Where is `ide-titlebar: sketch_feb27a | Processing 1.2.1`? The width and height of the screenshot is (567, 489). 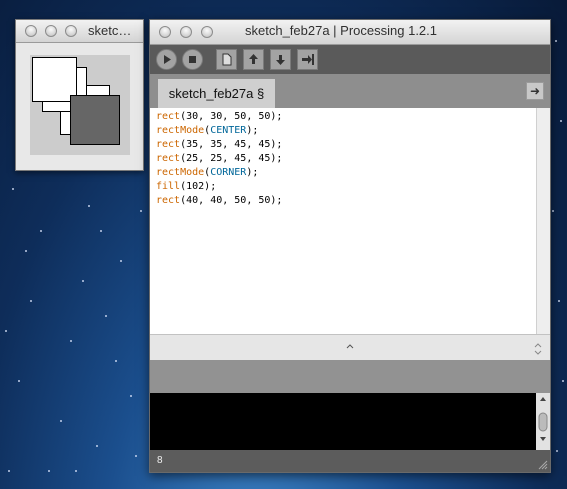 ide-titlebar: sketch_feb27a | Processing 1.2.1 is located at coordinates (350, 32).